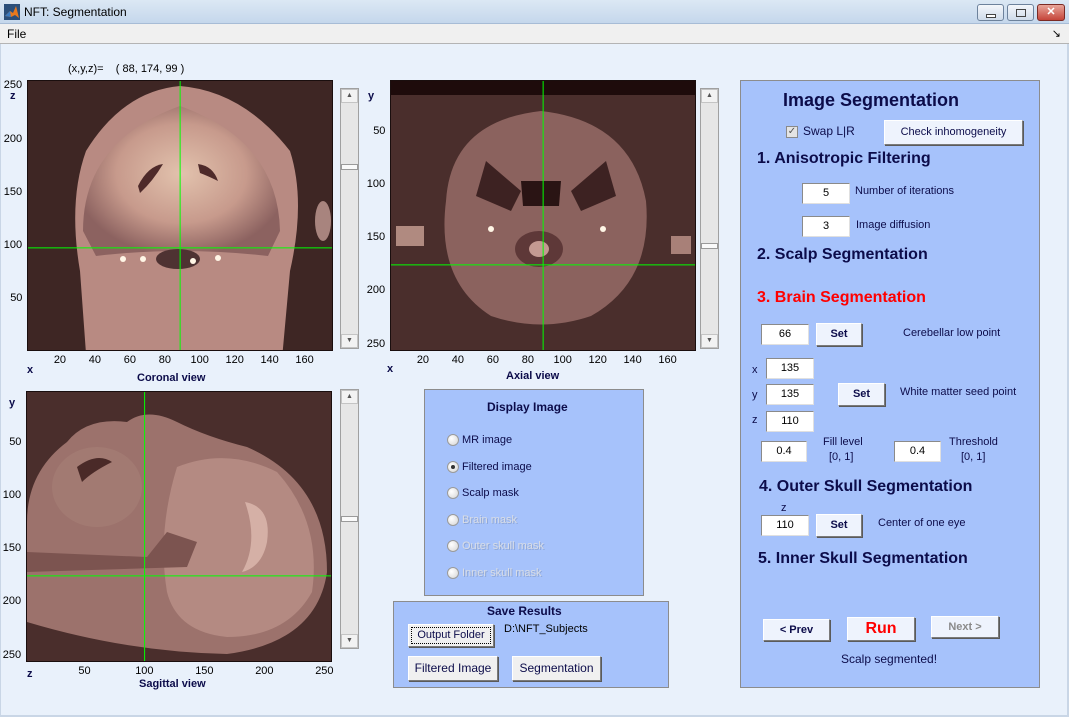 The width and height of the screenshot is (1069, 717). What do you see at coordinates (84, 671) in the screenshot?
I see `sagittal-x-tick-label: 50` at bounding box center [84, 671].